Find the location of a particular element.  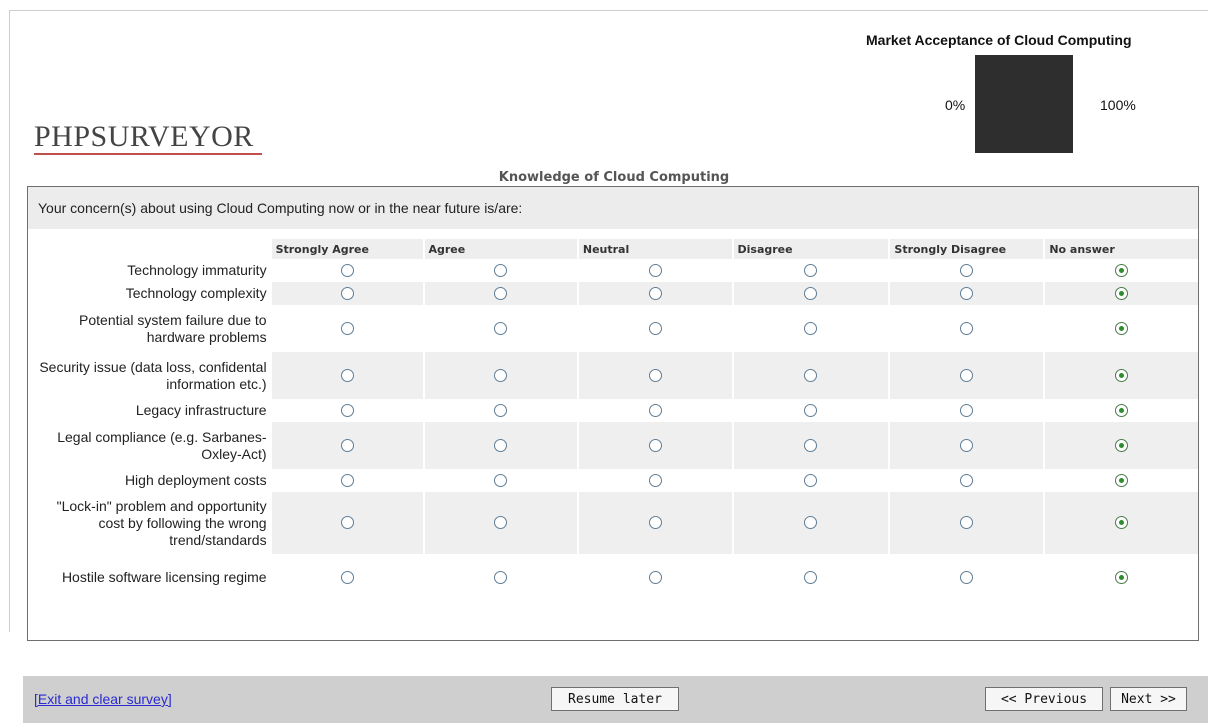

column-header: Strongly Agree is located at coordinates (346, 249).